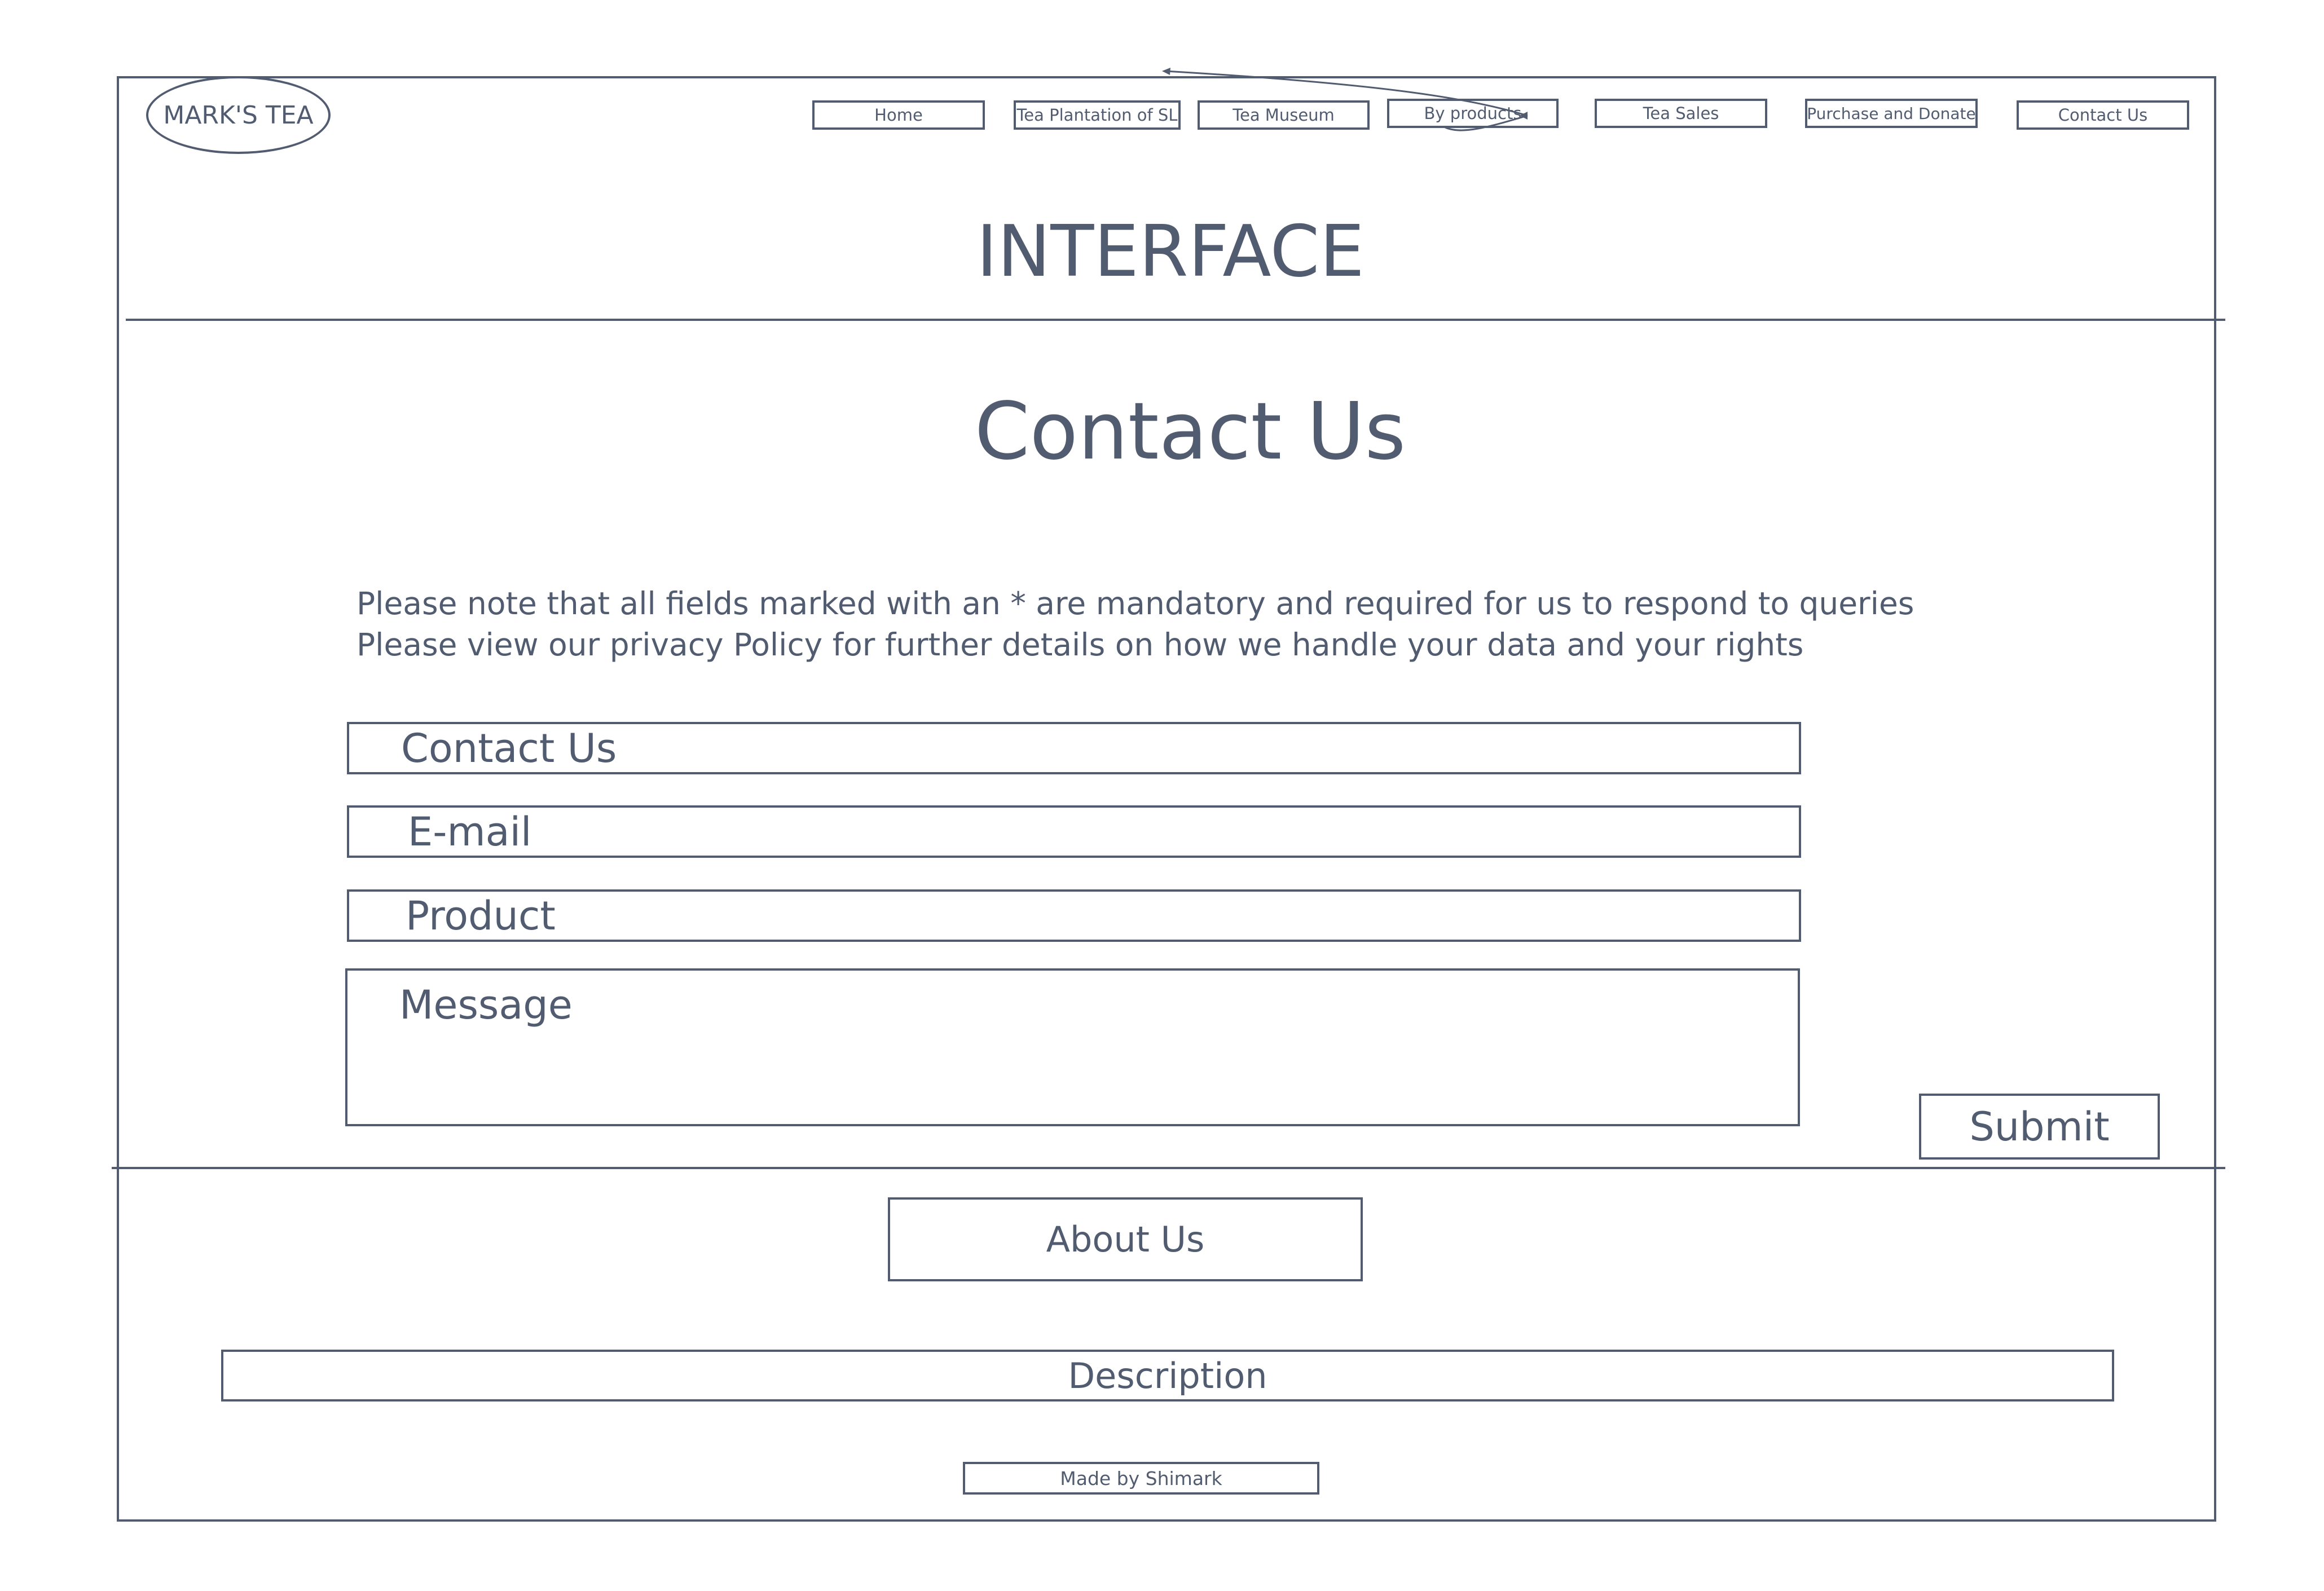  I want to click on footer-divider, so click(1168, 1168).